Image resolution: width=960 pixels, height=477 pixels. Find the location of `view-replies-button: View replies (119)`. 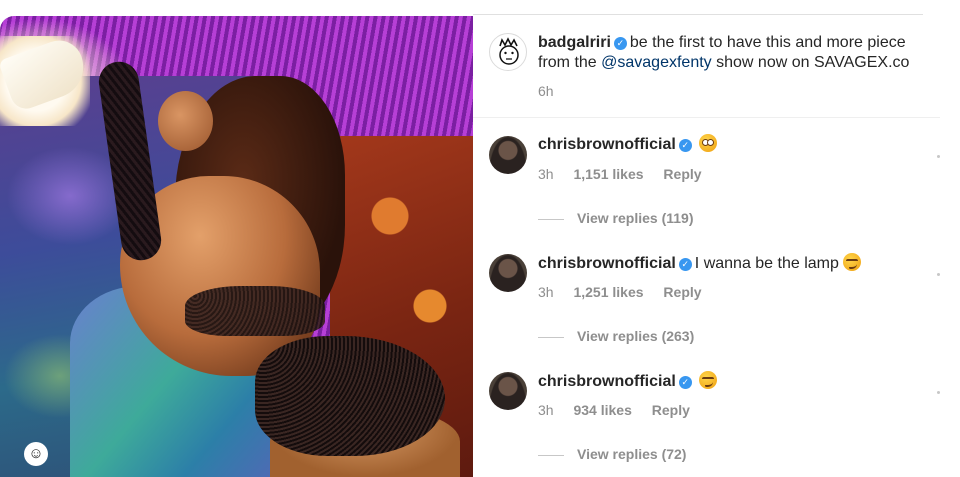

view-replies-button: View replies (119) is located at coordinates (615, 218).